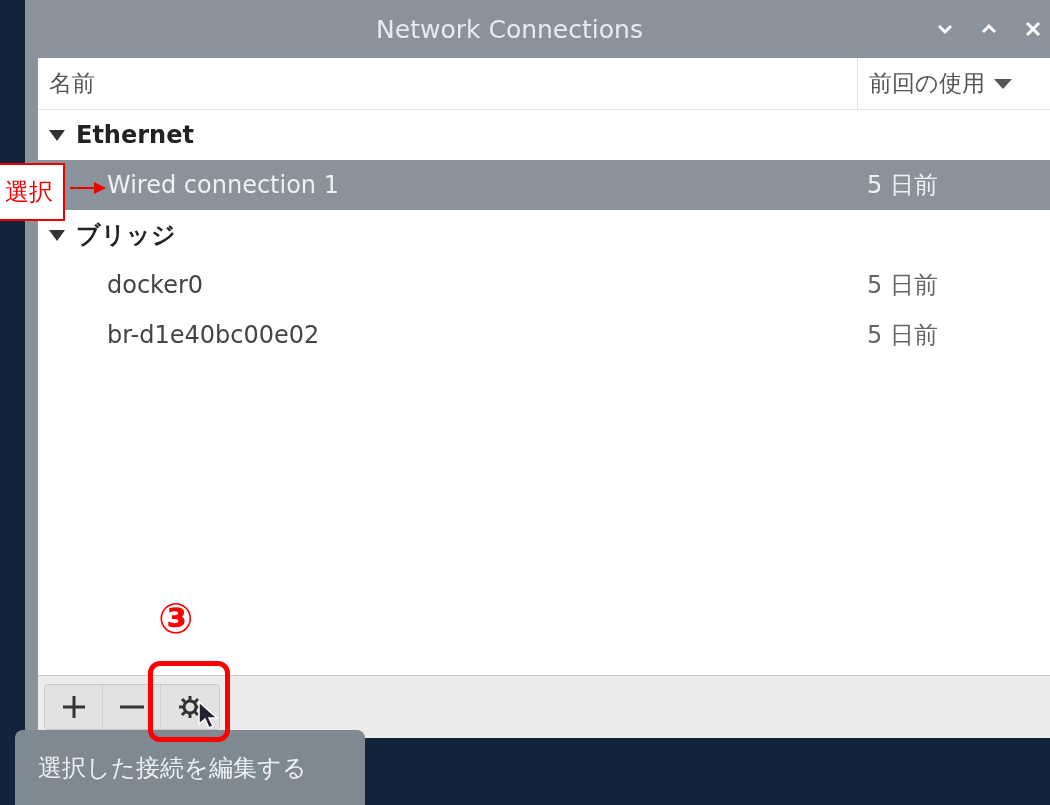 Image resolution: width=1050 pixels, height=805 pixels. What do you see at coordinates (126, 235) in the screenshot?
I see `group-label: ブリッジ` at bounding box center [126, 235].